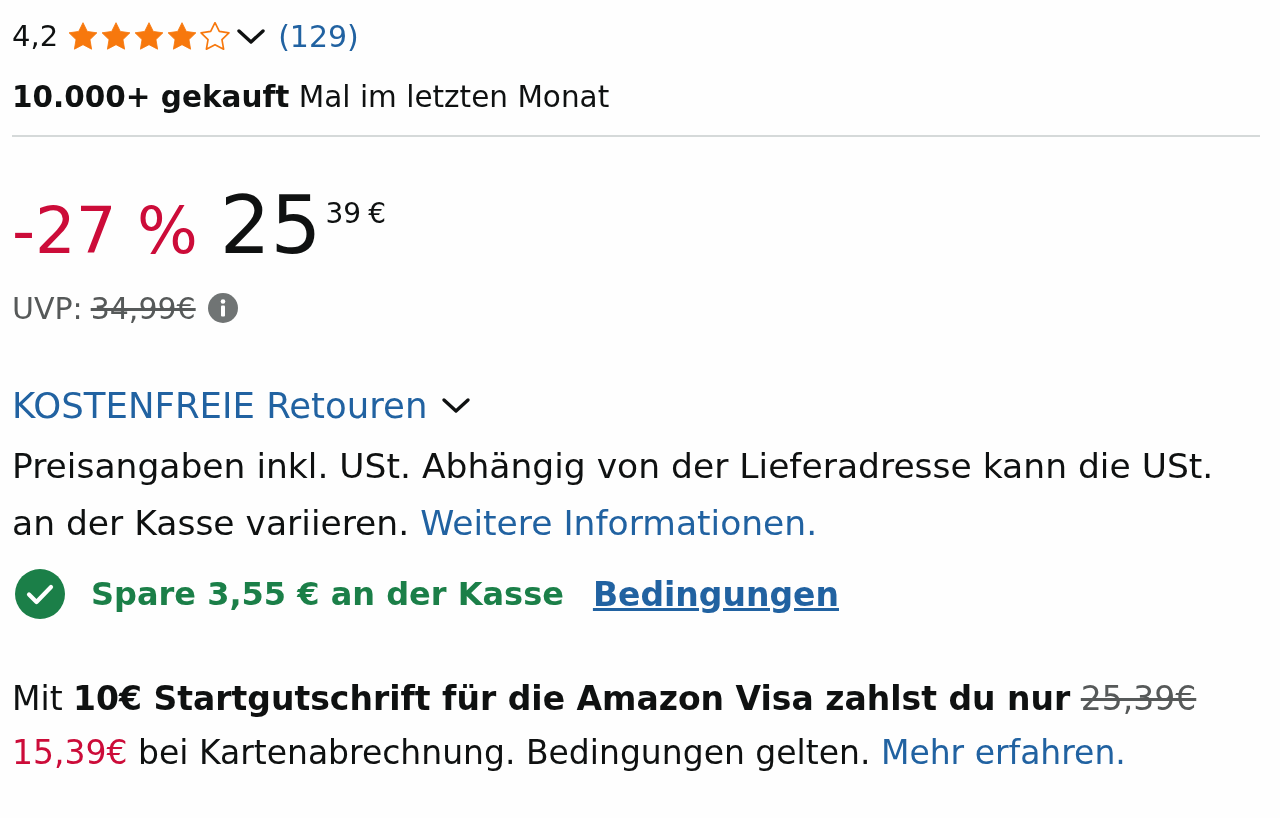 Image resolution: width=1280 pixels, height=818 pixels. I want to click on old-price: 25,39€, so click(1138, 698).